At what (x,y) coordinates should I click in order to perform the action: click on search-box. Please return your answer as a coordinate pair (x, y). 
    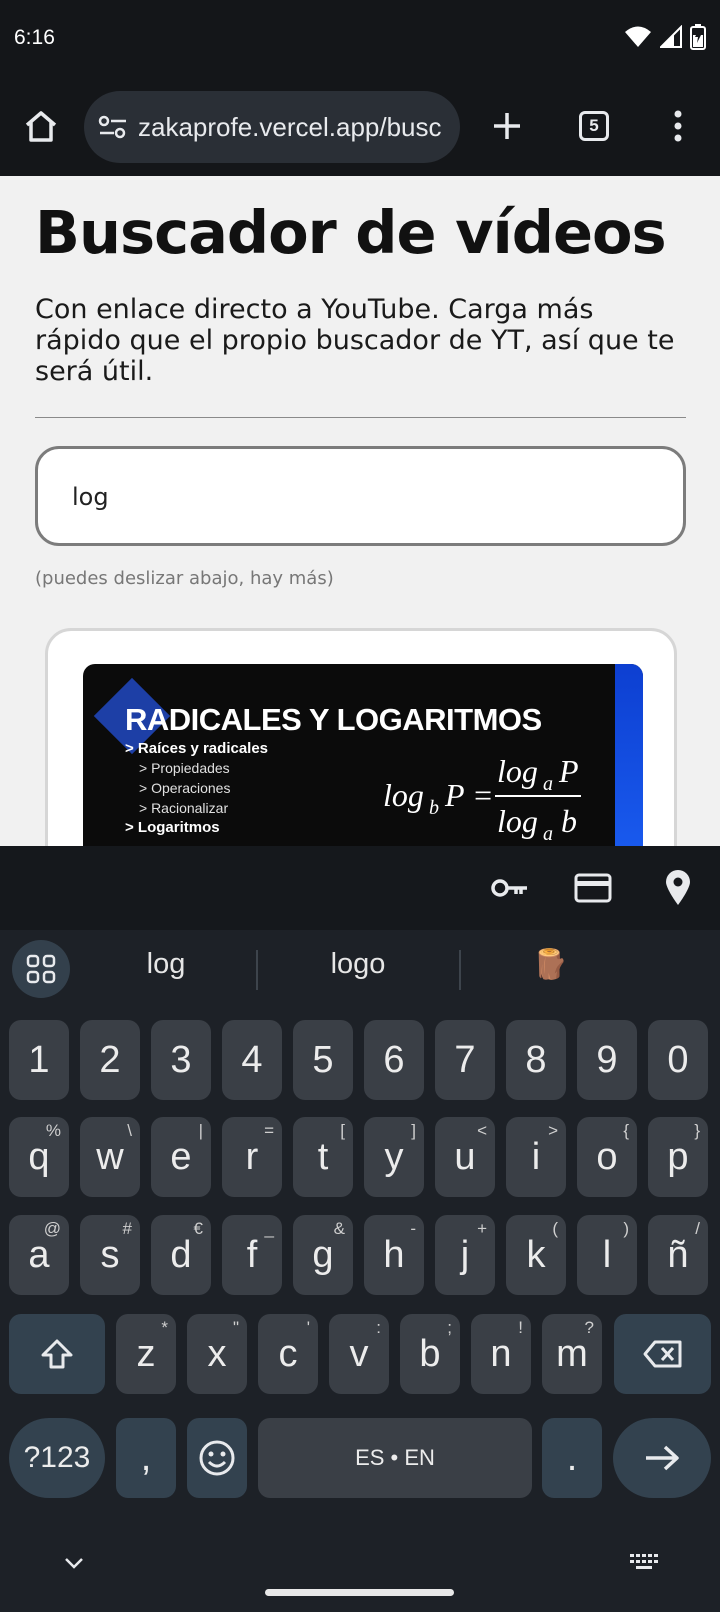
    Looking at the image, I should click on (360, 496).